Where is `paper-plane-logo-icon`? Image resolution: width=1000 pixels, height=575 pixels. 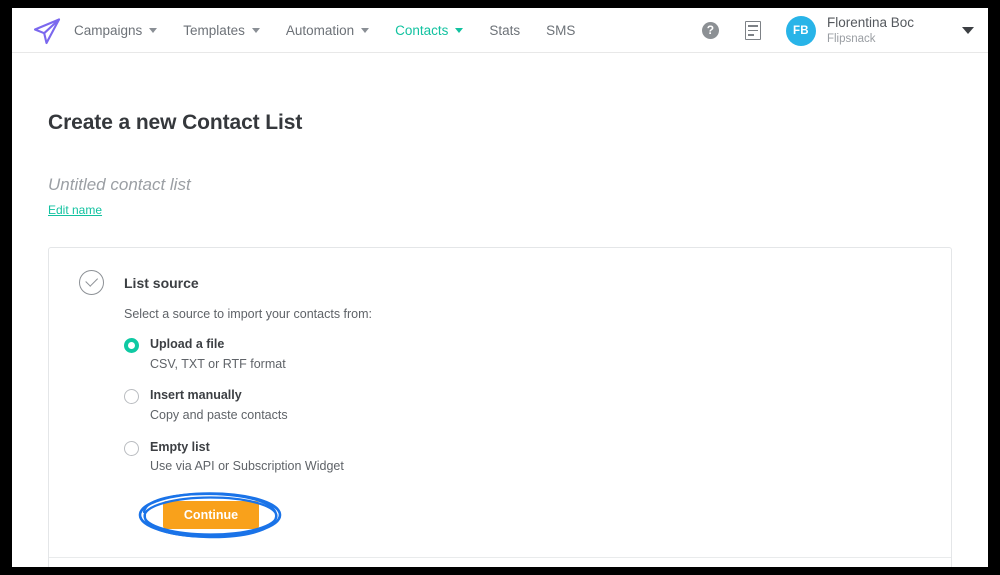
paper-plane-logo-icon is located at coordinates (47, 31).